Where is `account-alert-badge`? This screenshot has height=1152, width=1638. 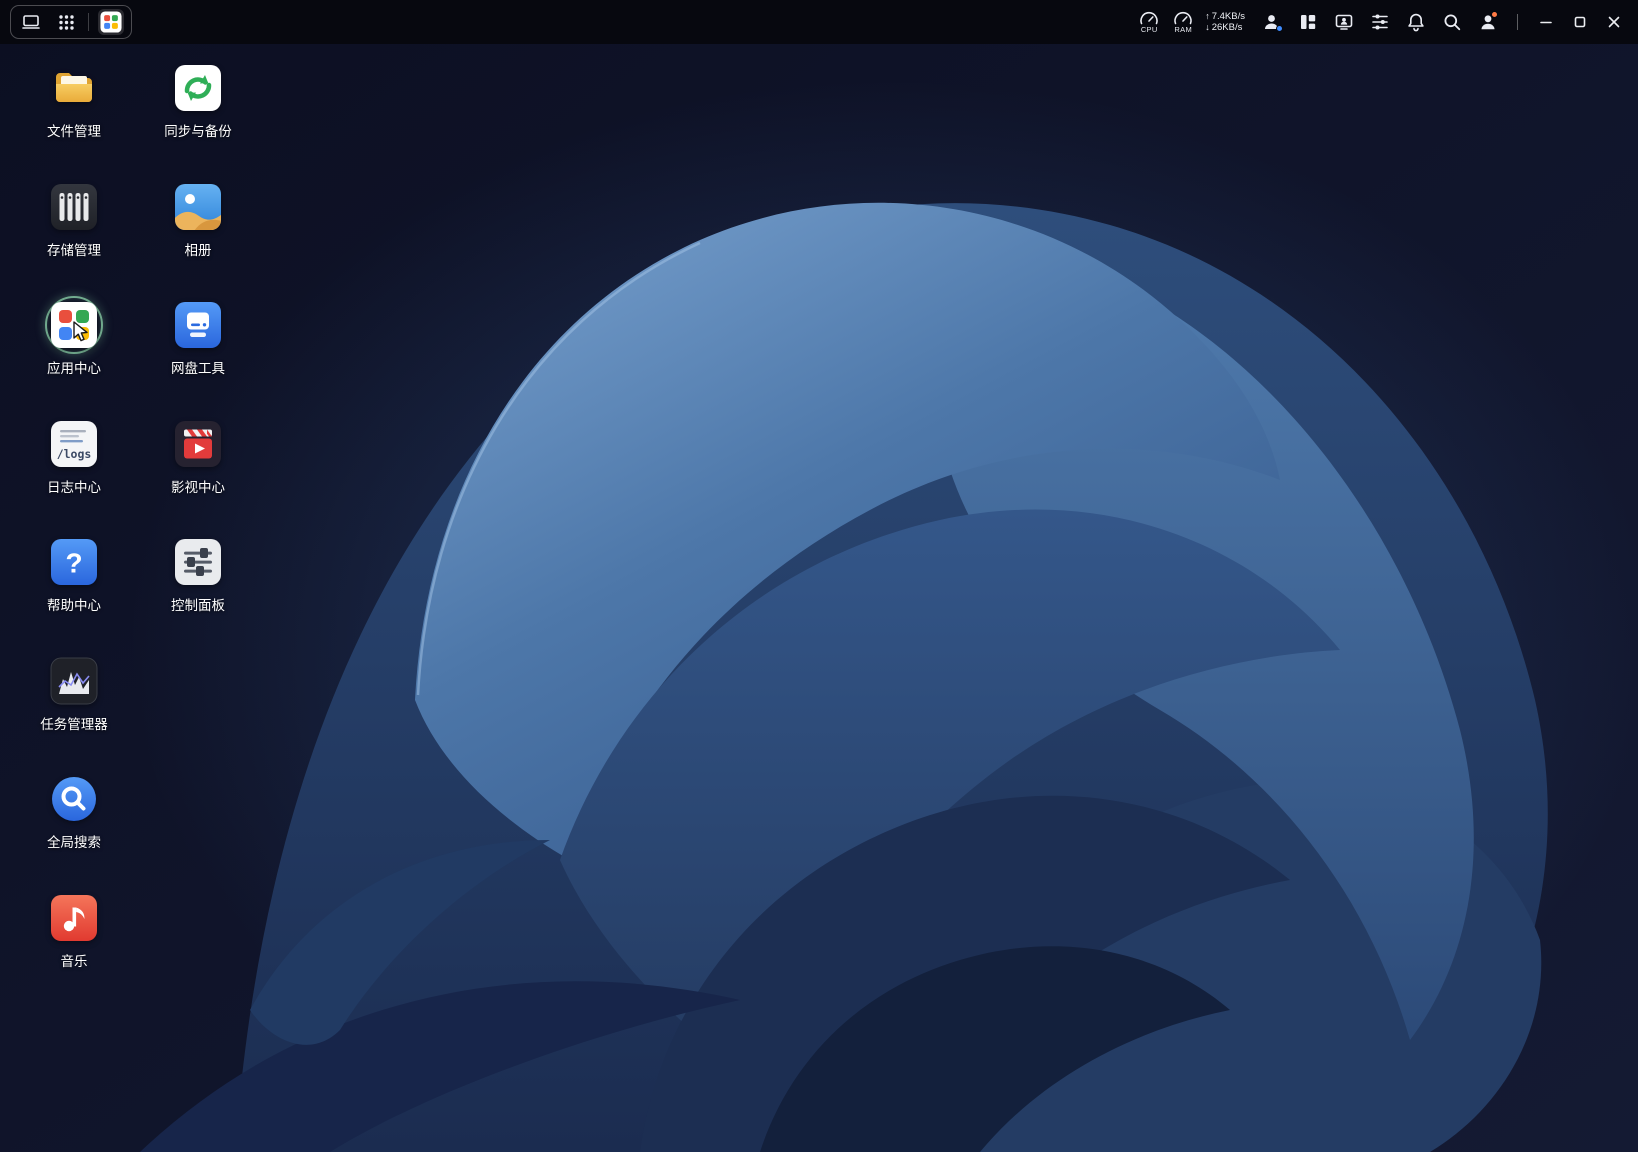
account-alert-badge is located at coordinates (1494, 14).